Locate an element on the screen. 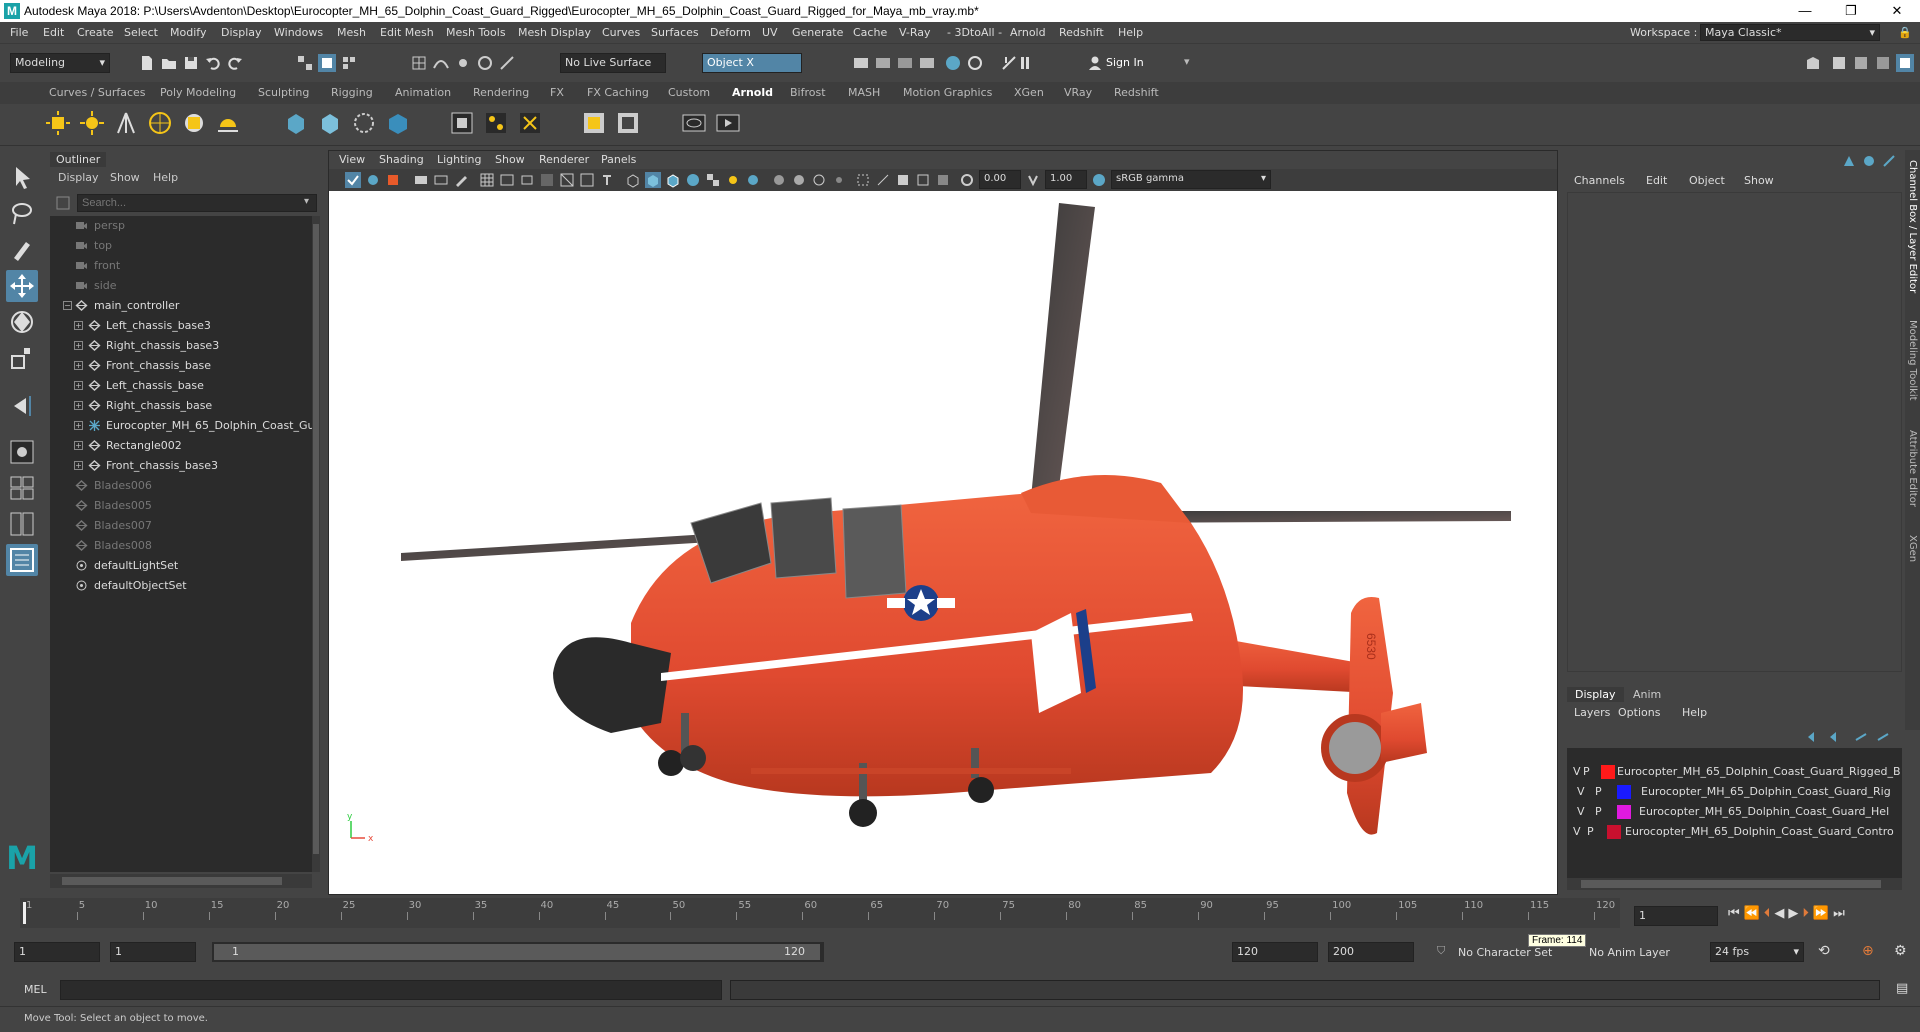  menu-mesh-tools: Mesh Tools is located at coordinates (476, 32).